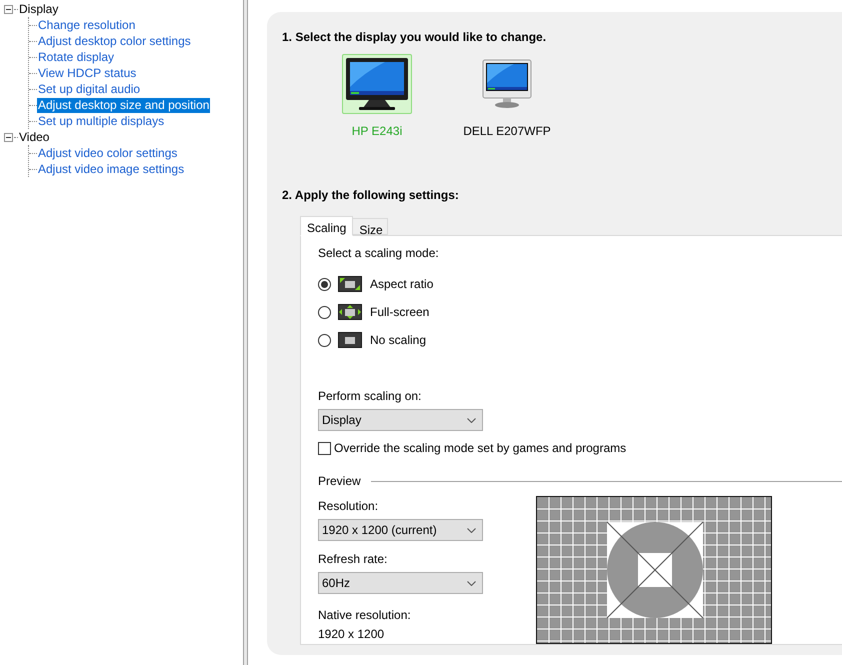 This screenshot has height=665, width=842. What do you see at coordinates (349, 506) in the screenshot?
I see `field-label: Resolution:` at bounding box center [349, 506].